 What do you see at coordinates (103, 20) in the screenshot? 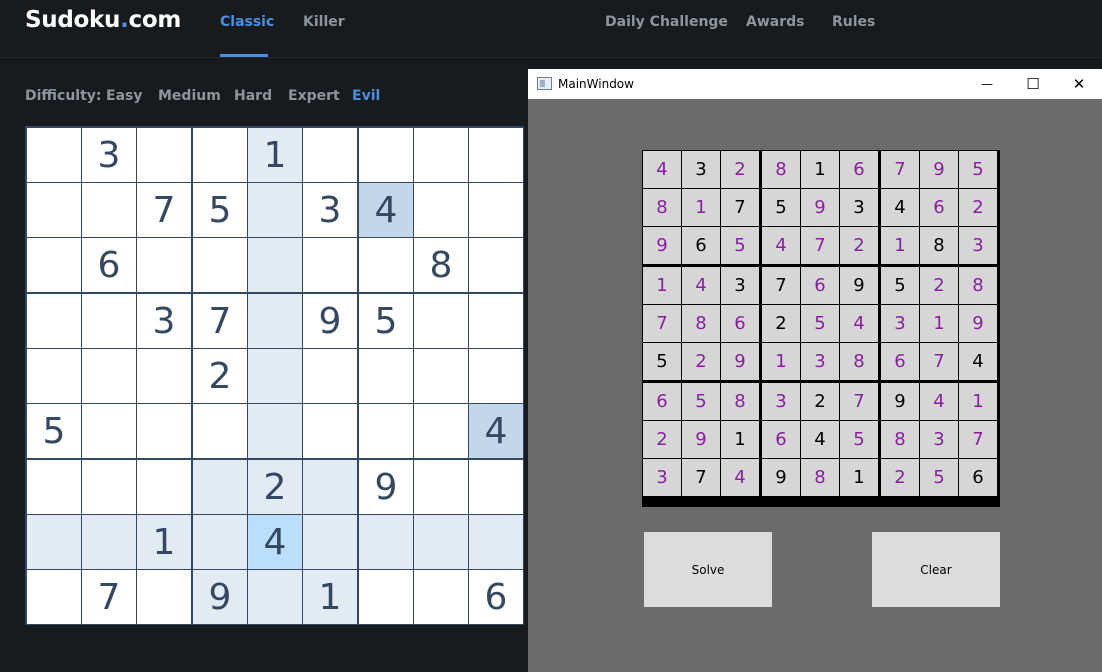
I see `site-logo: Sudoku.com` at bounding box center [103, 20].